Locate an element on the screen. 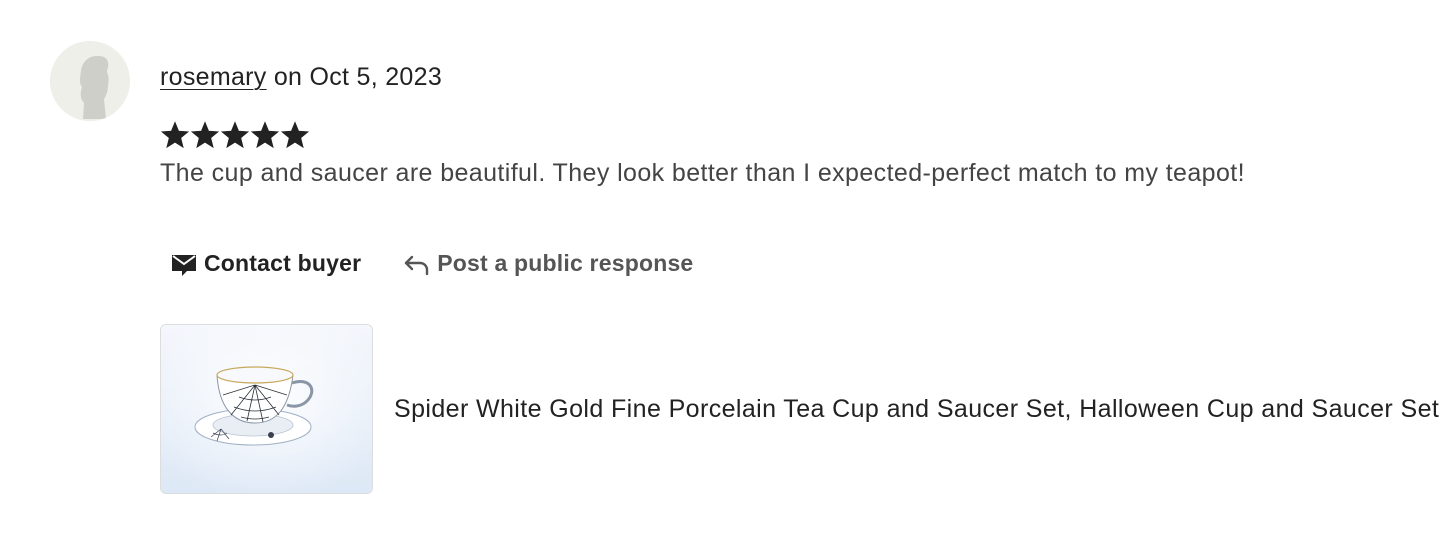 The width and height of the screenshot is (1445, 560). reply-arrow-icon is located at coordinates (417, 265).